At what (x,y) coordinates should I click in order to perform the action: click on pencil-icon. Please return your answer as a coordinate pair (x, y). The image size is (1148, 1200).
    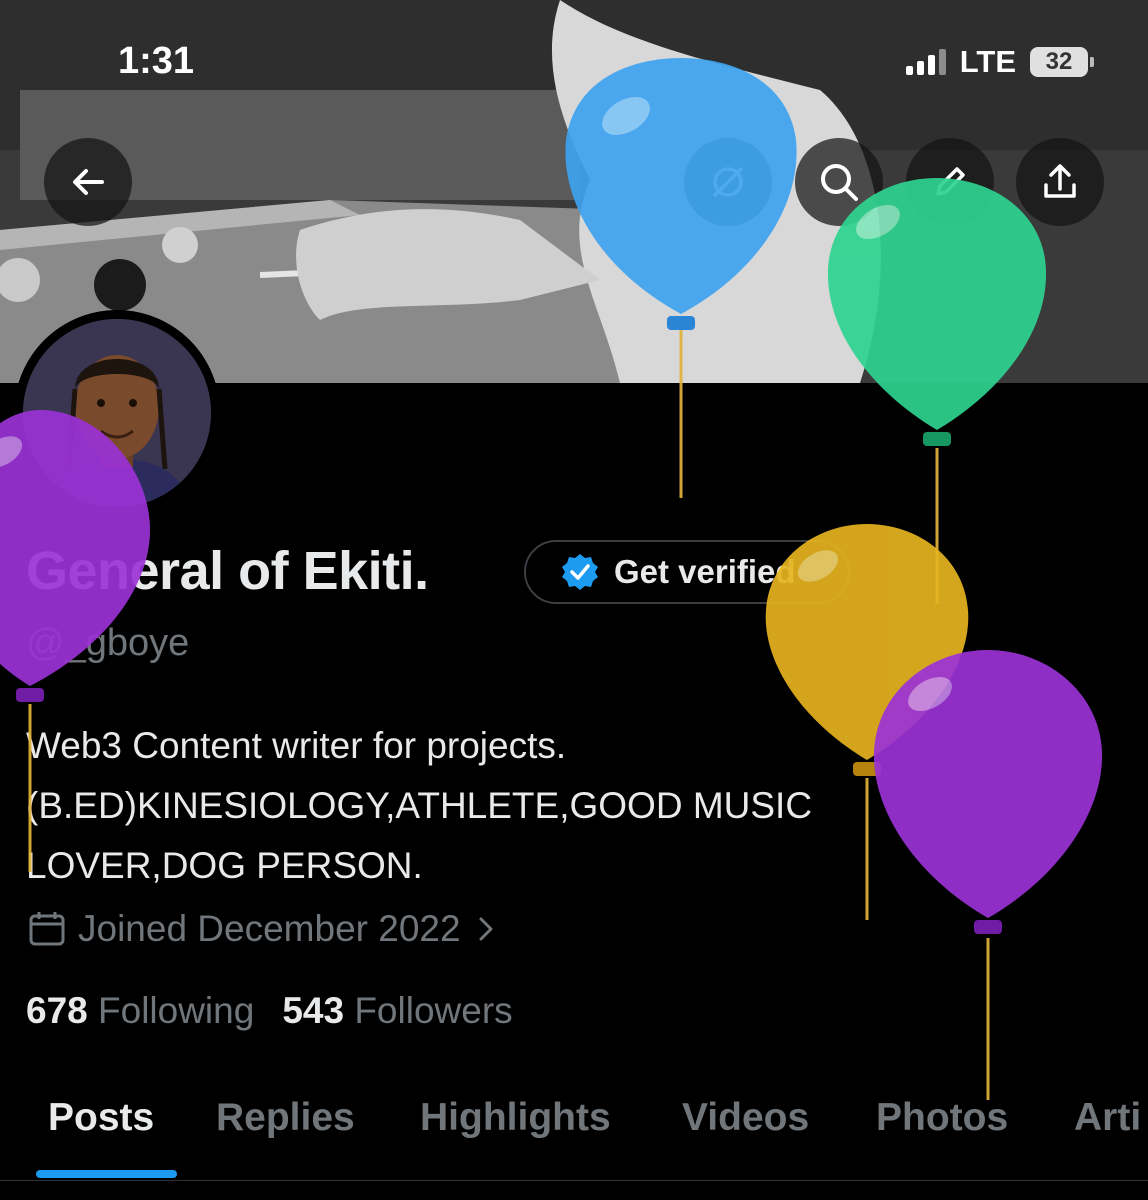
    Looking at the image, I should click on (950, 181).